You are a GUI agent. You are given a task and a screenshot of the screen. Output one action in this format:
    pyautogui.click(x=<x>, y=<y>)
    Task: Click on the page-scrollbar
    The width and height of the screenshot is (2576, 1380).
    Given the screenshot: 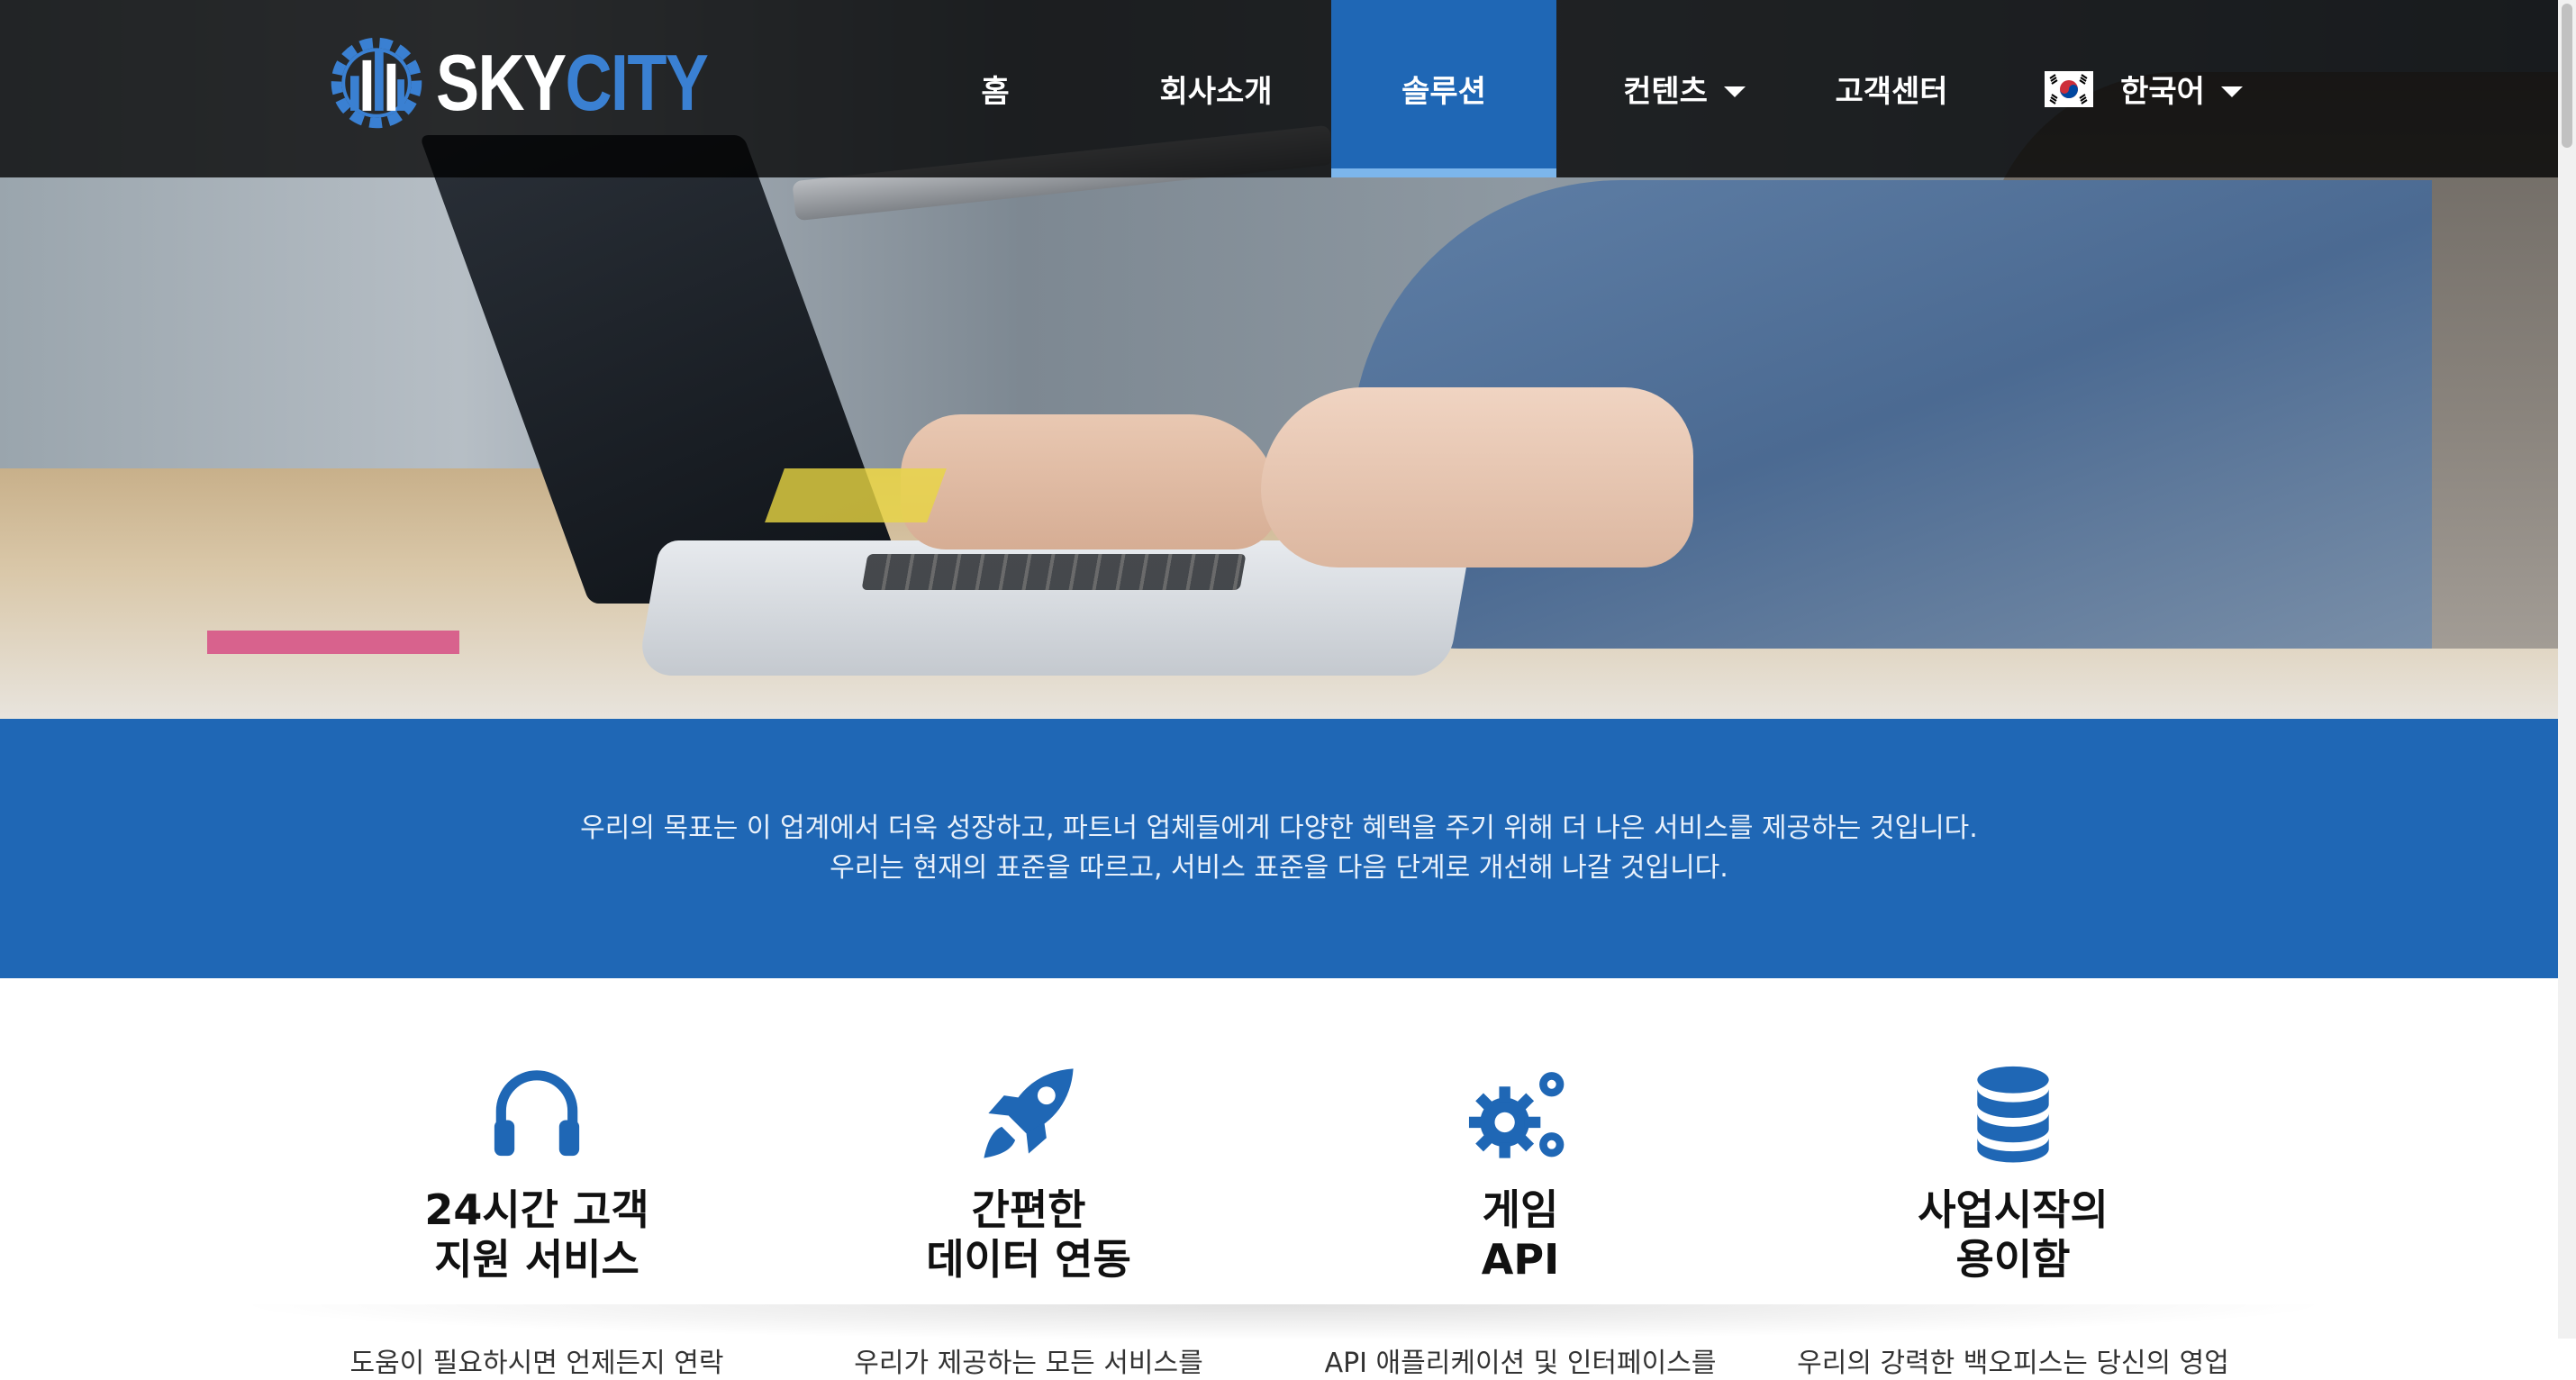 What is the action you would take?
    pyautogui.click(x=2567, y=669)
    